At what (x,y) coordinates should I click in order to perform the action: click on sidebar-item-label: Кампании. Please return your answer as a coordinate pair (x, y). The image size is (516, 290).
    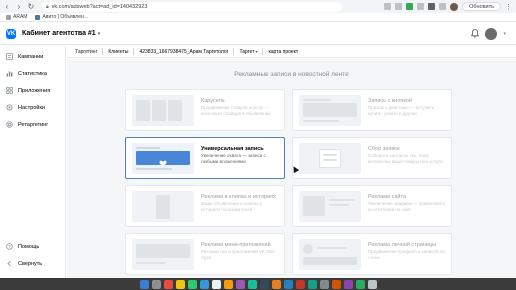
    Looking at the image, I should click on (31, 56).